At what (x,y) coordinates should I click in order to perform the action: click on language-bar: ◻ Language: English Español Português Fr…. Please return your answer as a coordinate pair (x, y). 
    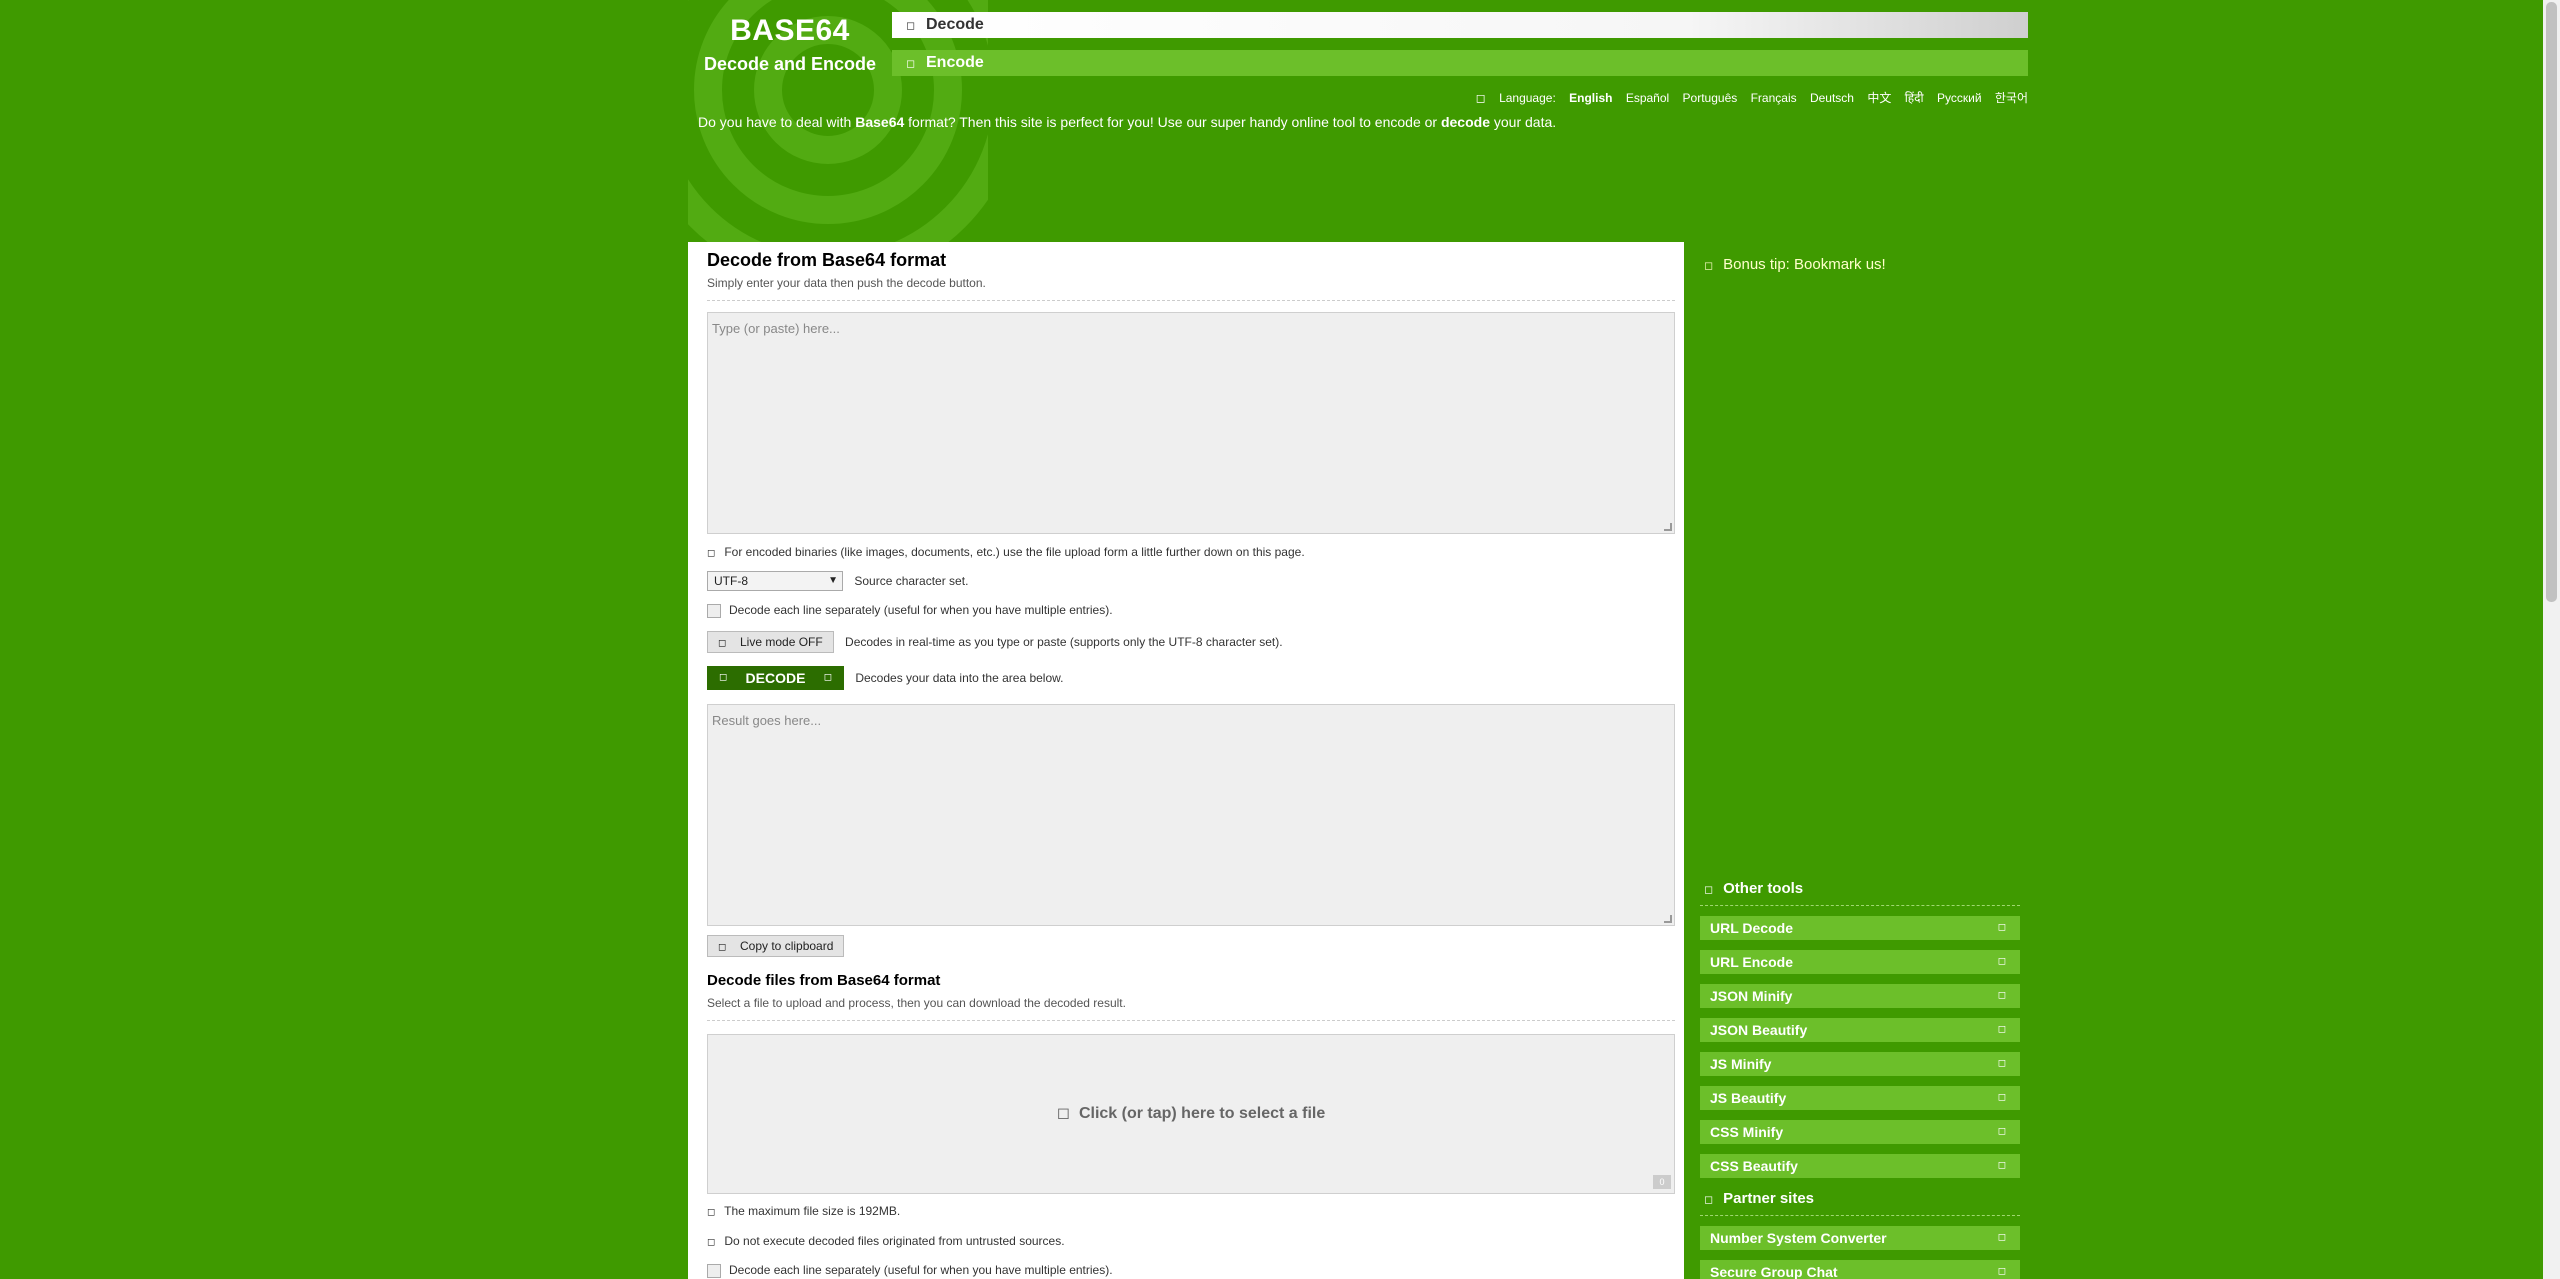
    Looking at the image, I should click on (1752, 97).